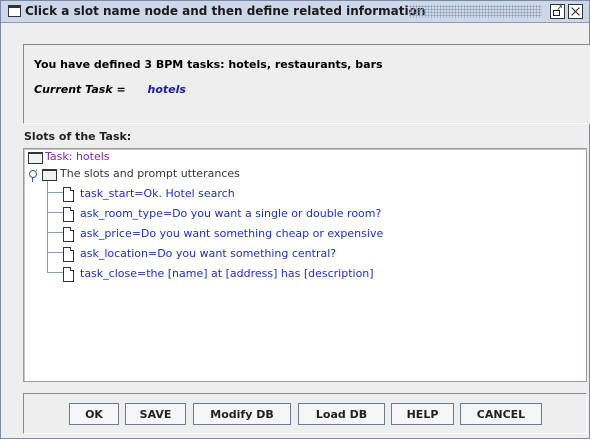 The width and height of the screenshot is (590, 439). What do you see at coordinates (77, 156) in the screenshot?
I see `tree-root-label: Task: hotels` at bounding box center [77, 156].